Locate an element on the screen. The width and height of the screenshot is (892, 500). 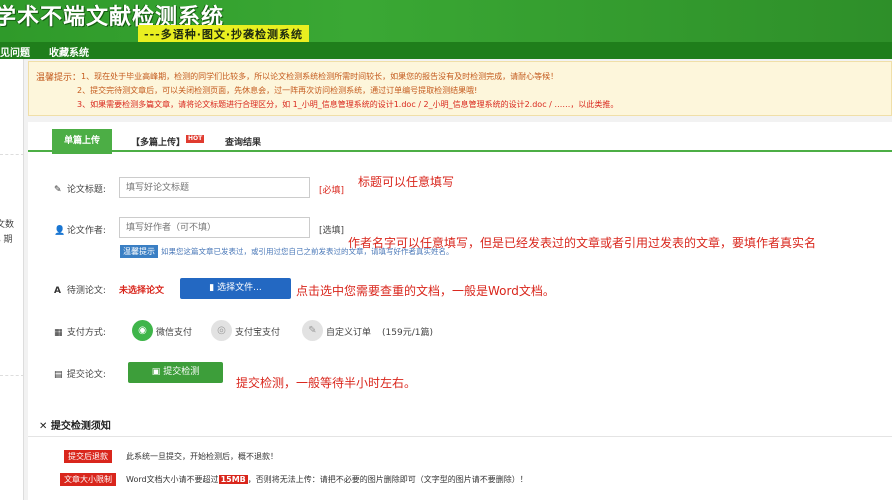
author-label-row: 👤 论文作者: is located at coordinates (80, 229).